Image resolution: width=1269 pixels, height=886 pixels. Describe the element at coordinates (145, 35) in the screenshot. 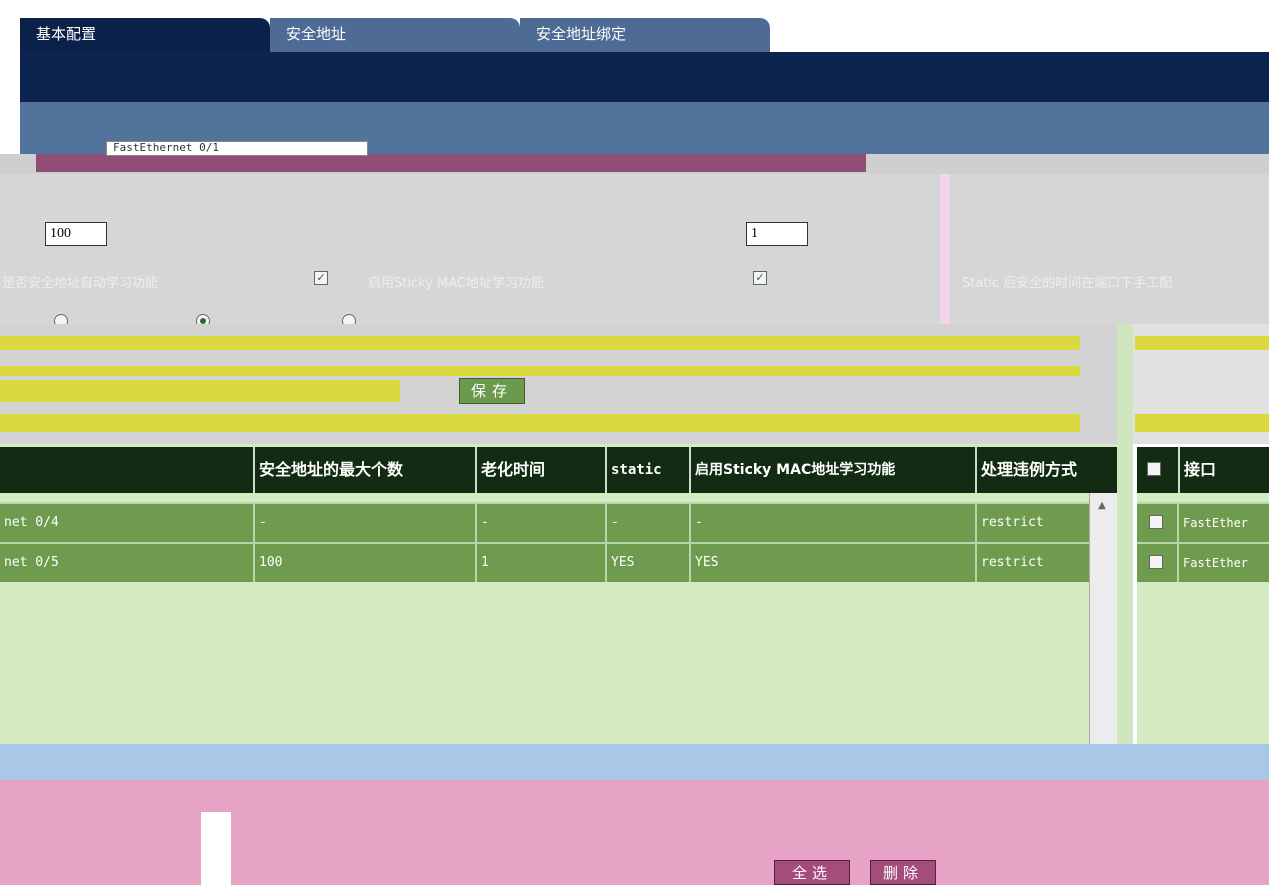

I see `tab-basic-config: 基本配置` at that location.